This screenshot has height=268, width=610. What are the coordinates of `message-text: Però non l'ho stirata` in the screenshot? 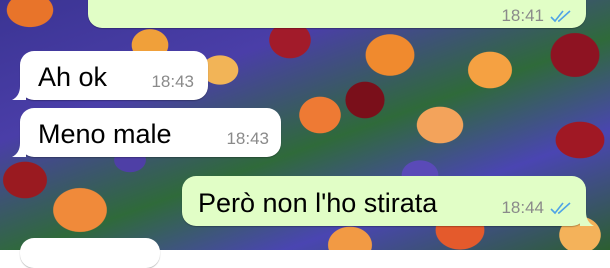 It's located at (318, 203).